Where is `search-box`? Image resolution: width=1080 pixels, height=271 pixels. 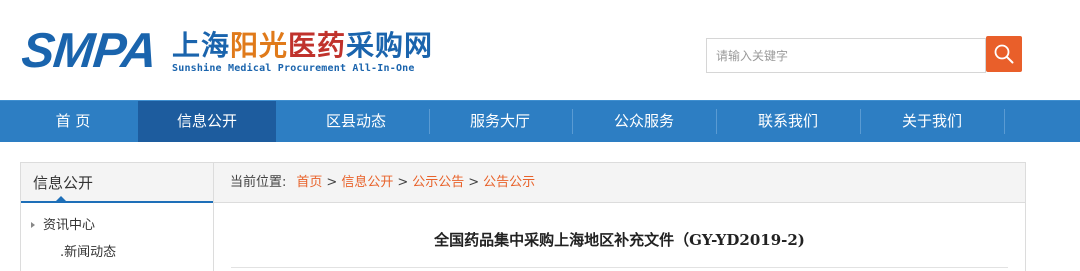
search-box is located at coordinates (846, 55).